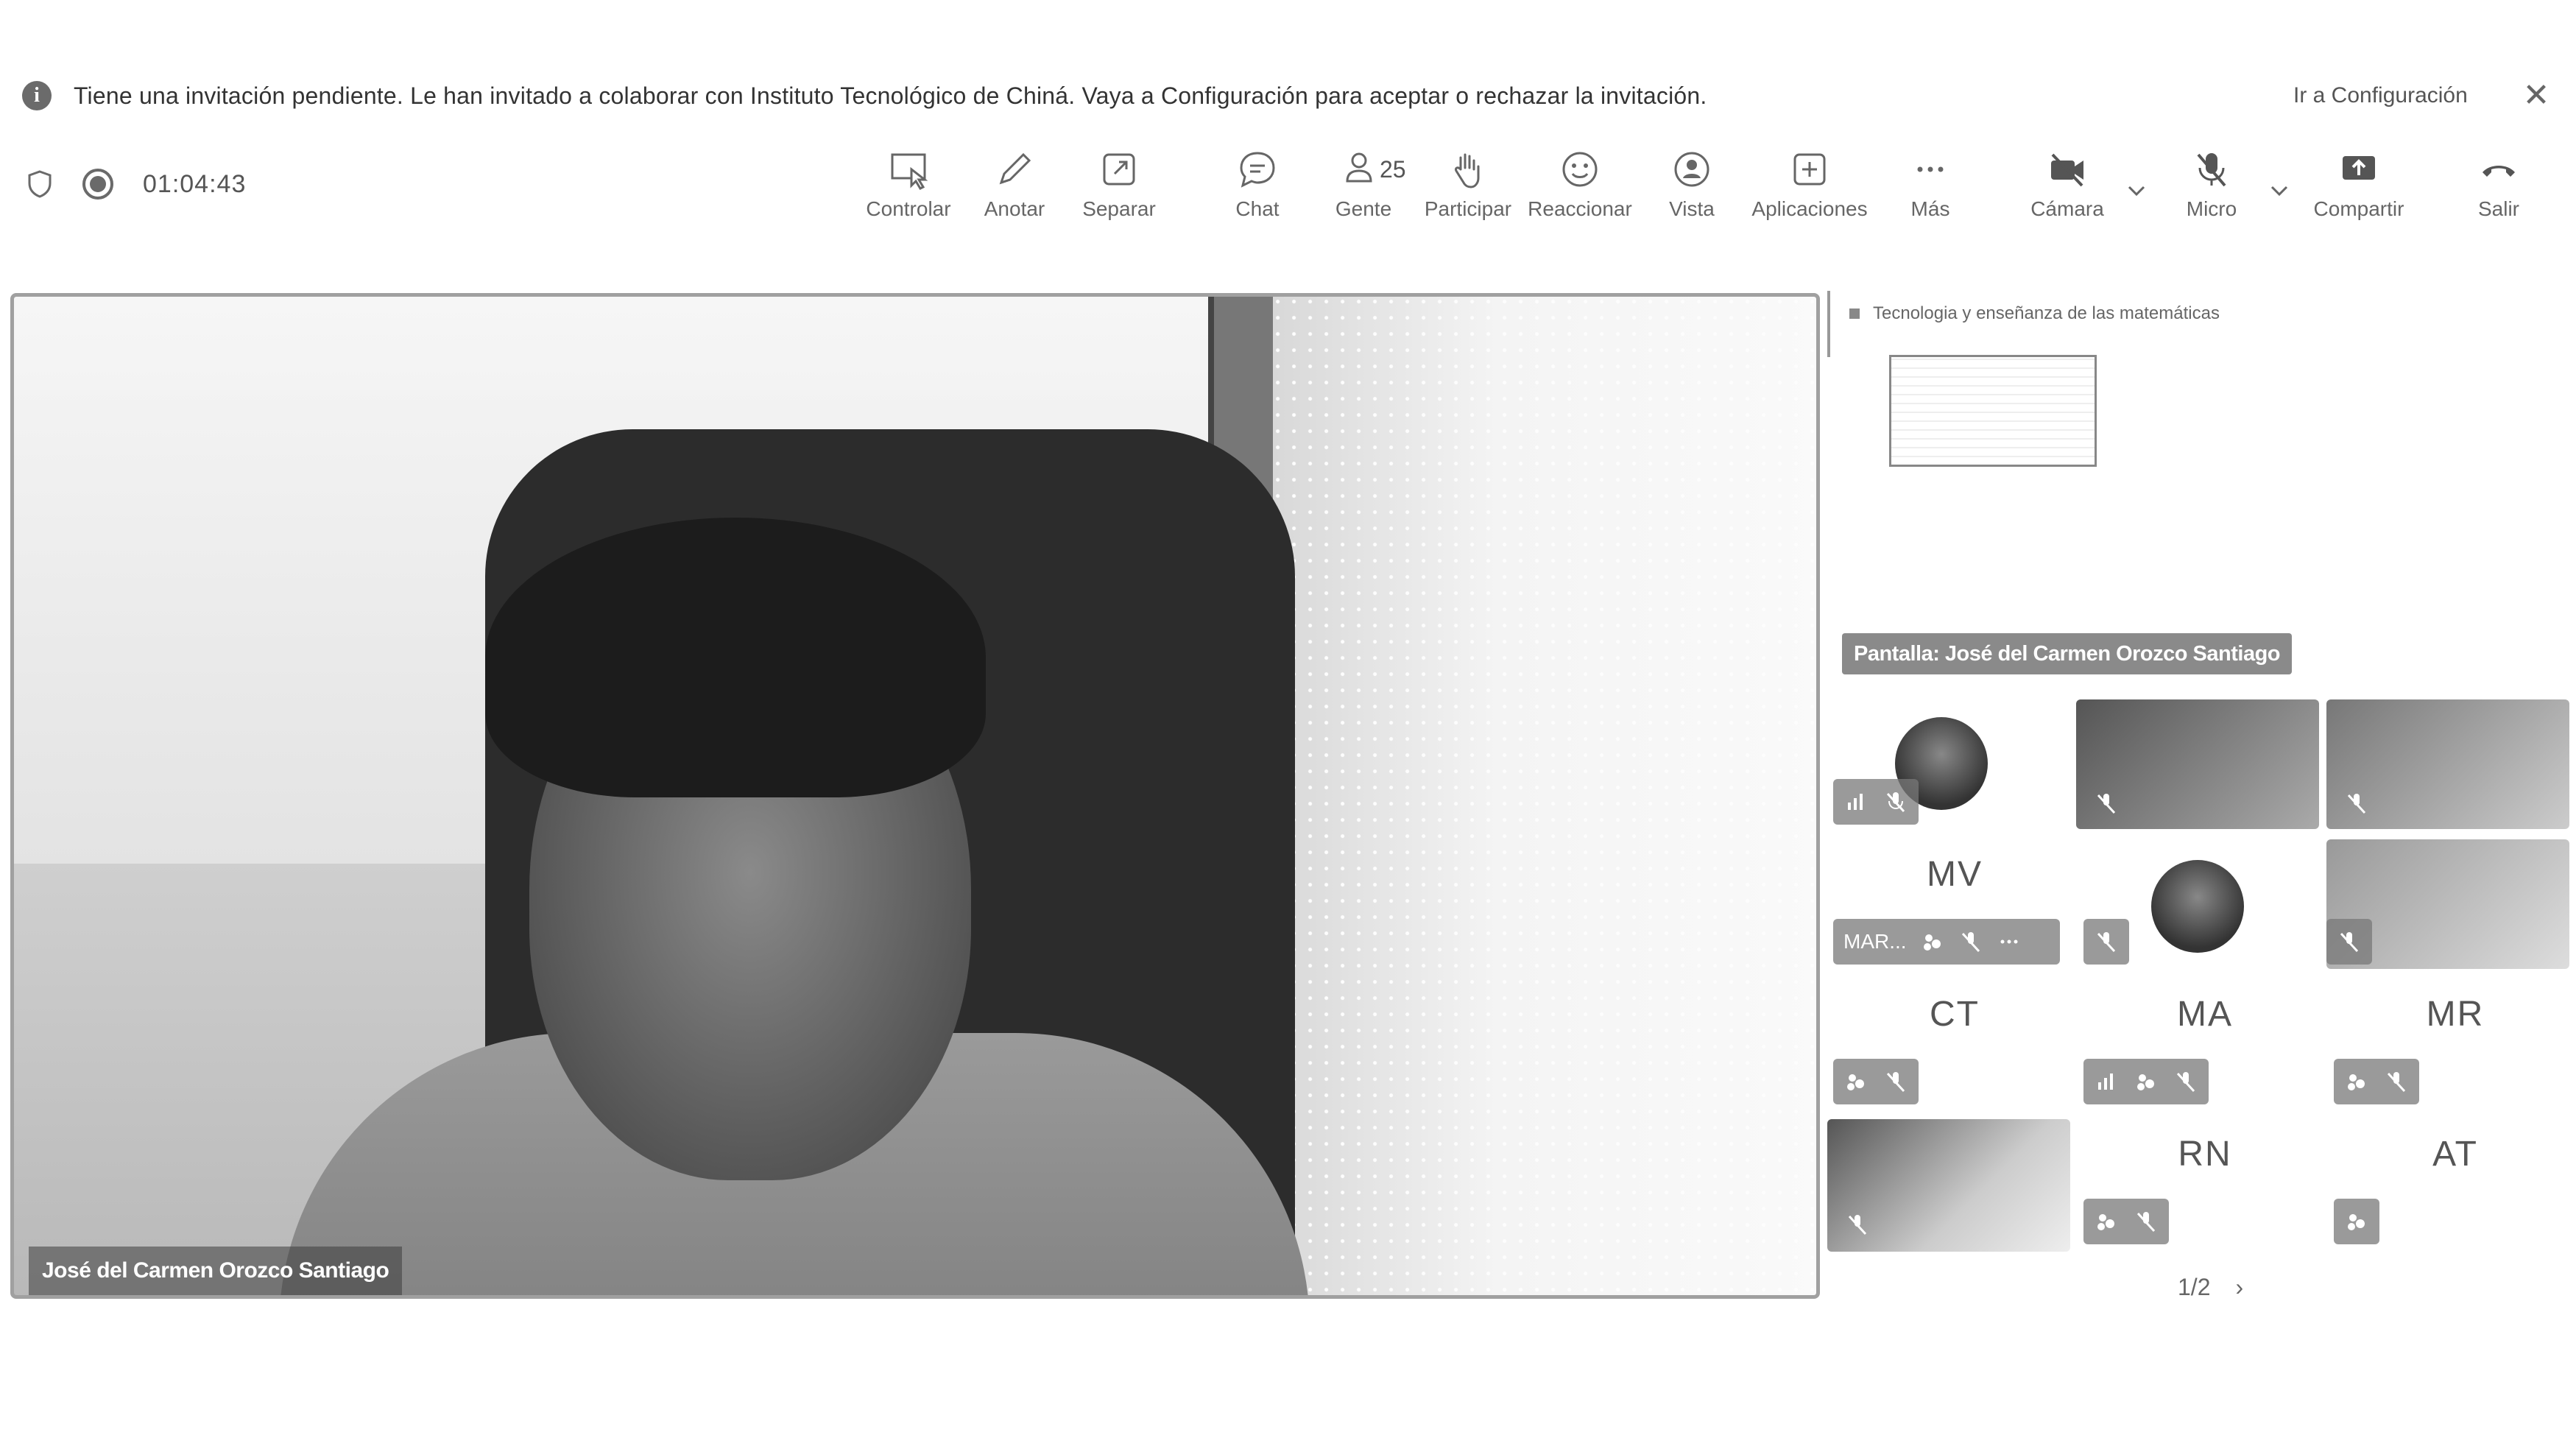 The image size is (2576, 1449). I want to click on presentation-icon, so click(1854, 314).